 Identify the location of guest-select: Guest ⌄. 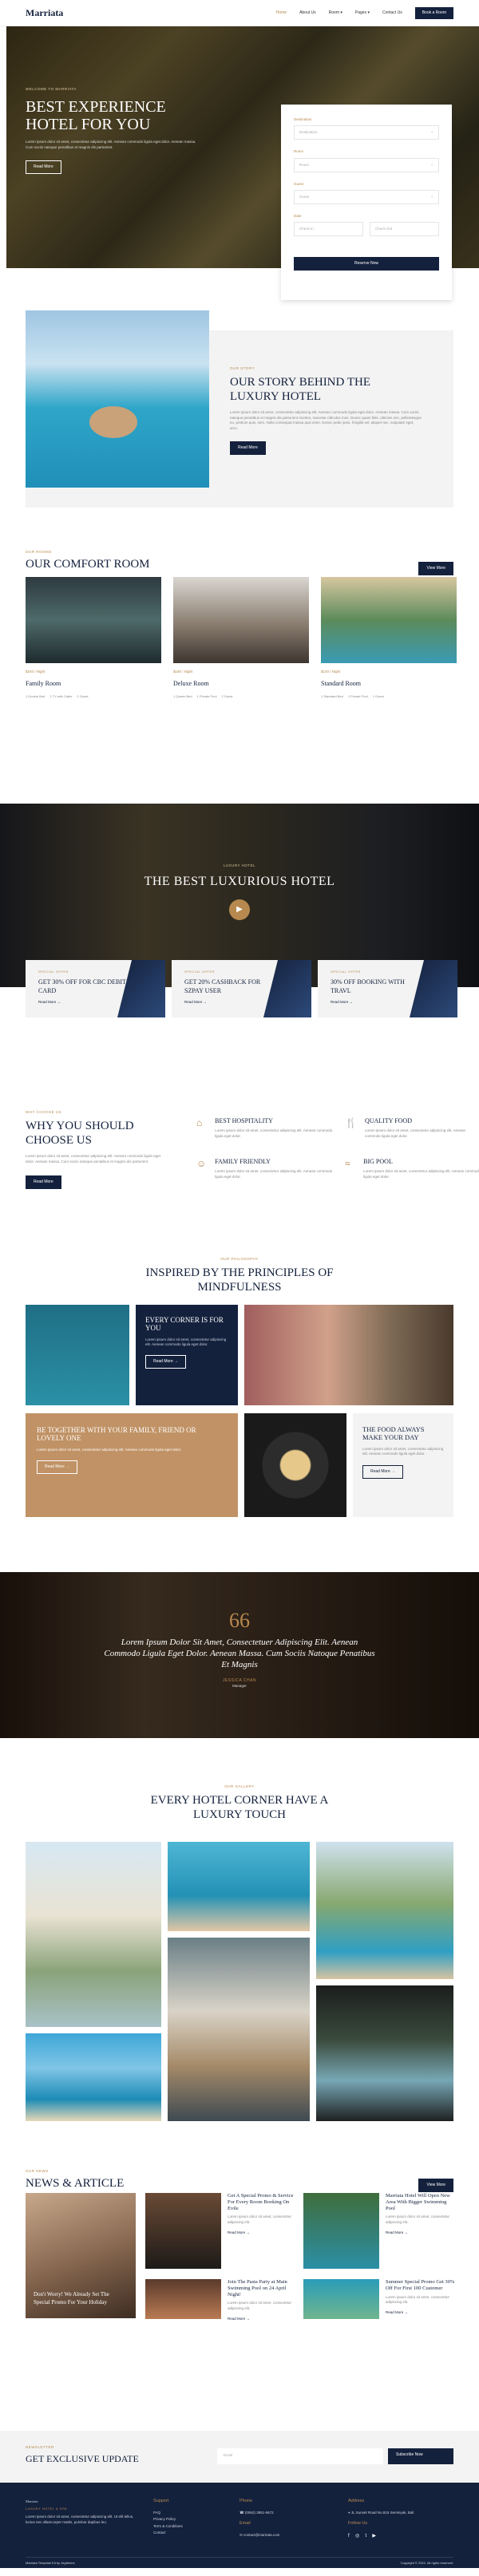
(366, 196).